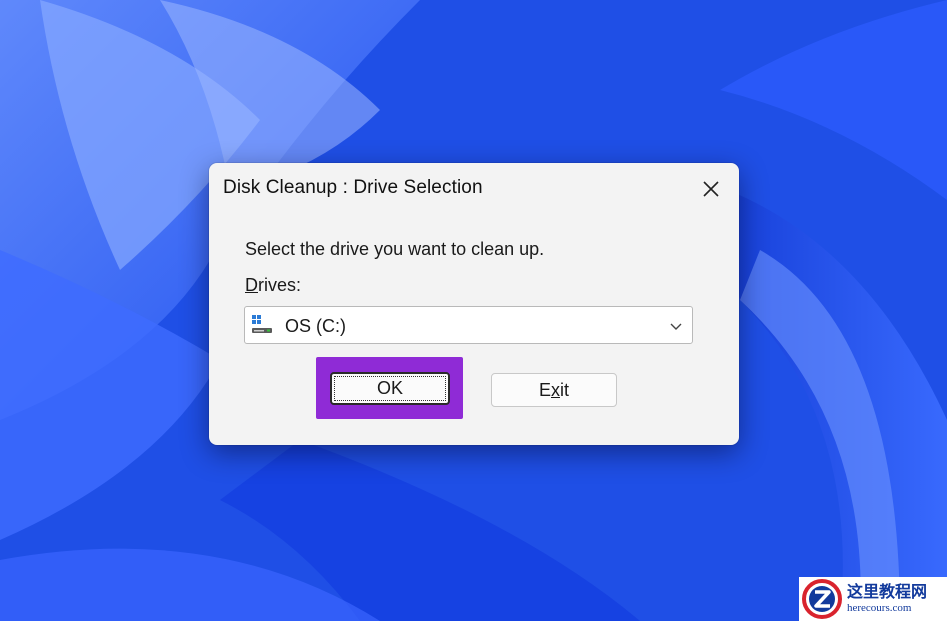  What do you see at coordinates (468, 325) in the screenshot?
I see `drives-dropdown: OS (C:)` at bounding box center [468, 325].